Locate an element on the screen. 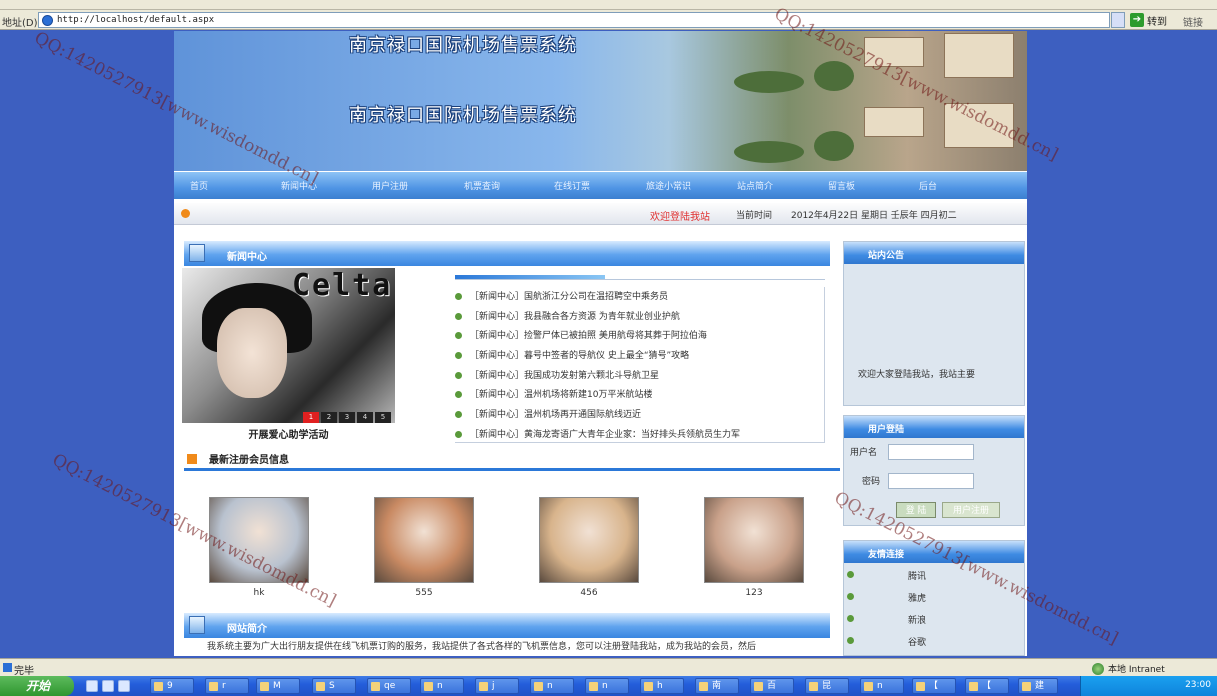  news-item: ［新闻中心］捡警尸体已被拍照 美用航母将其葬于阿拉伯海 is located at coordinates (581, 335).